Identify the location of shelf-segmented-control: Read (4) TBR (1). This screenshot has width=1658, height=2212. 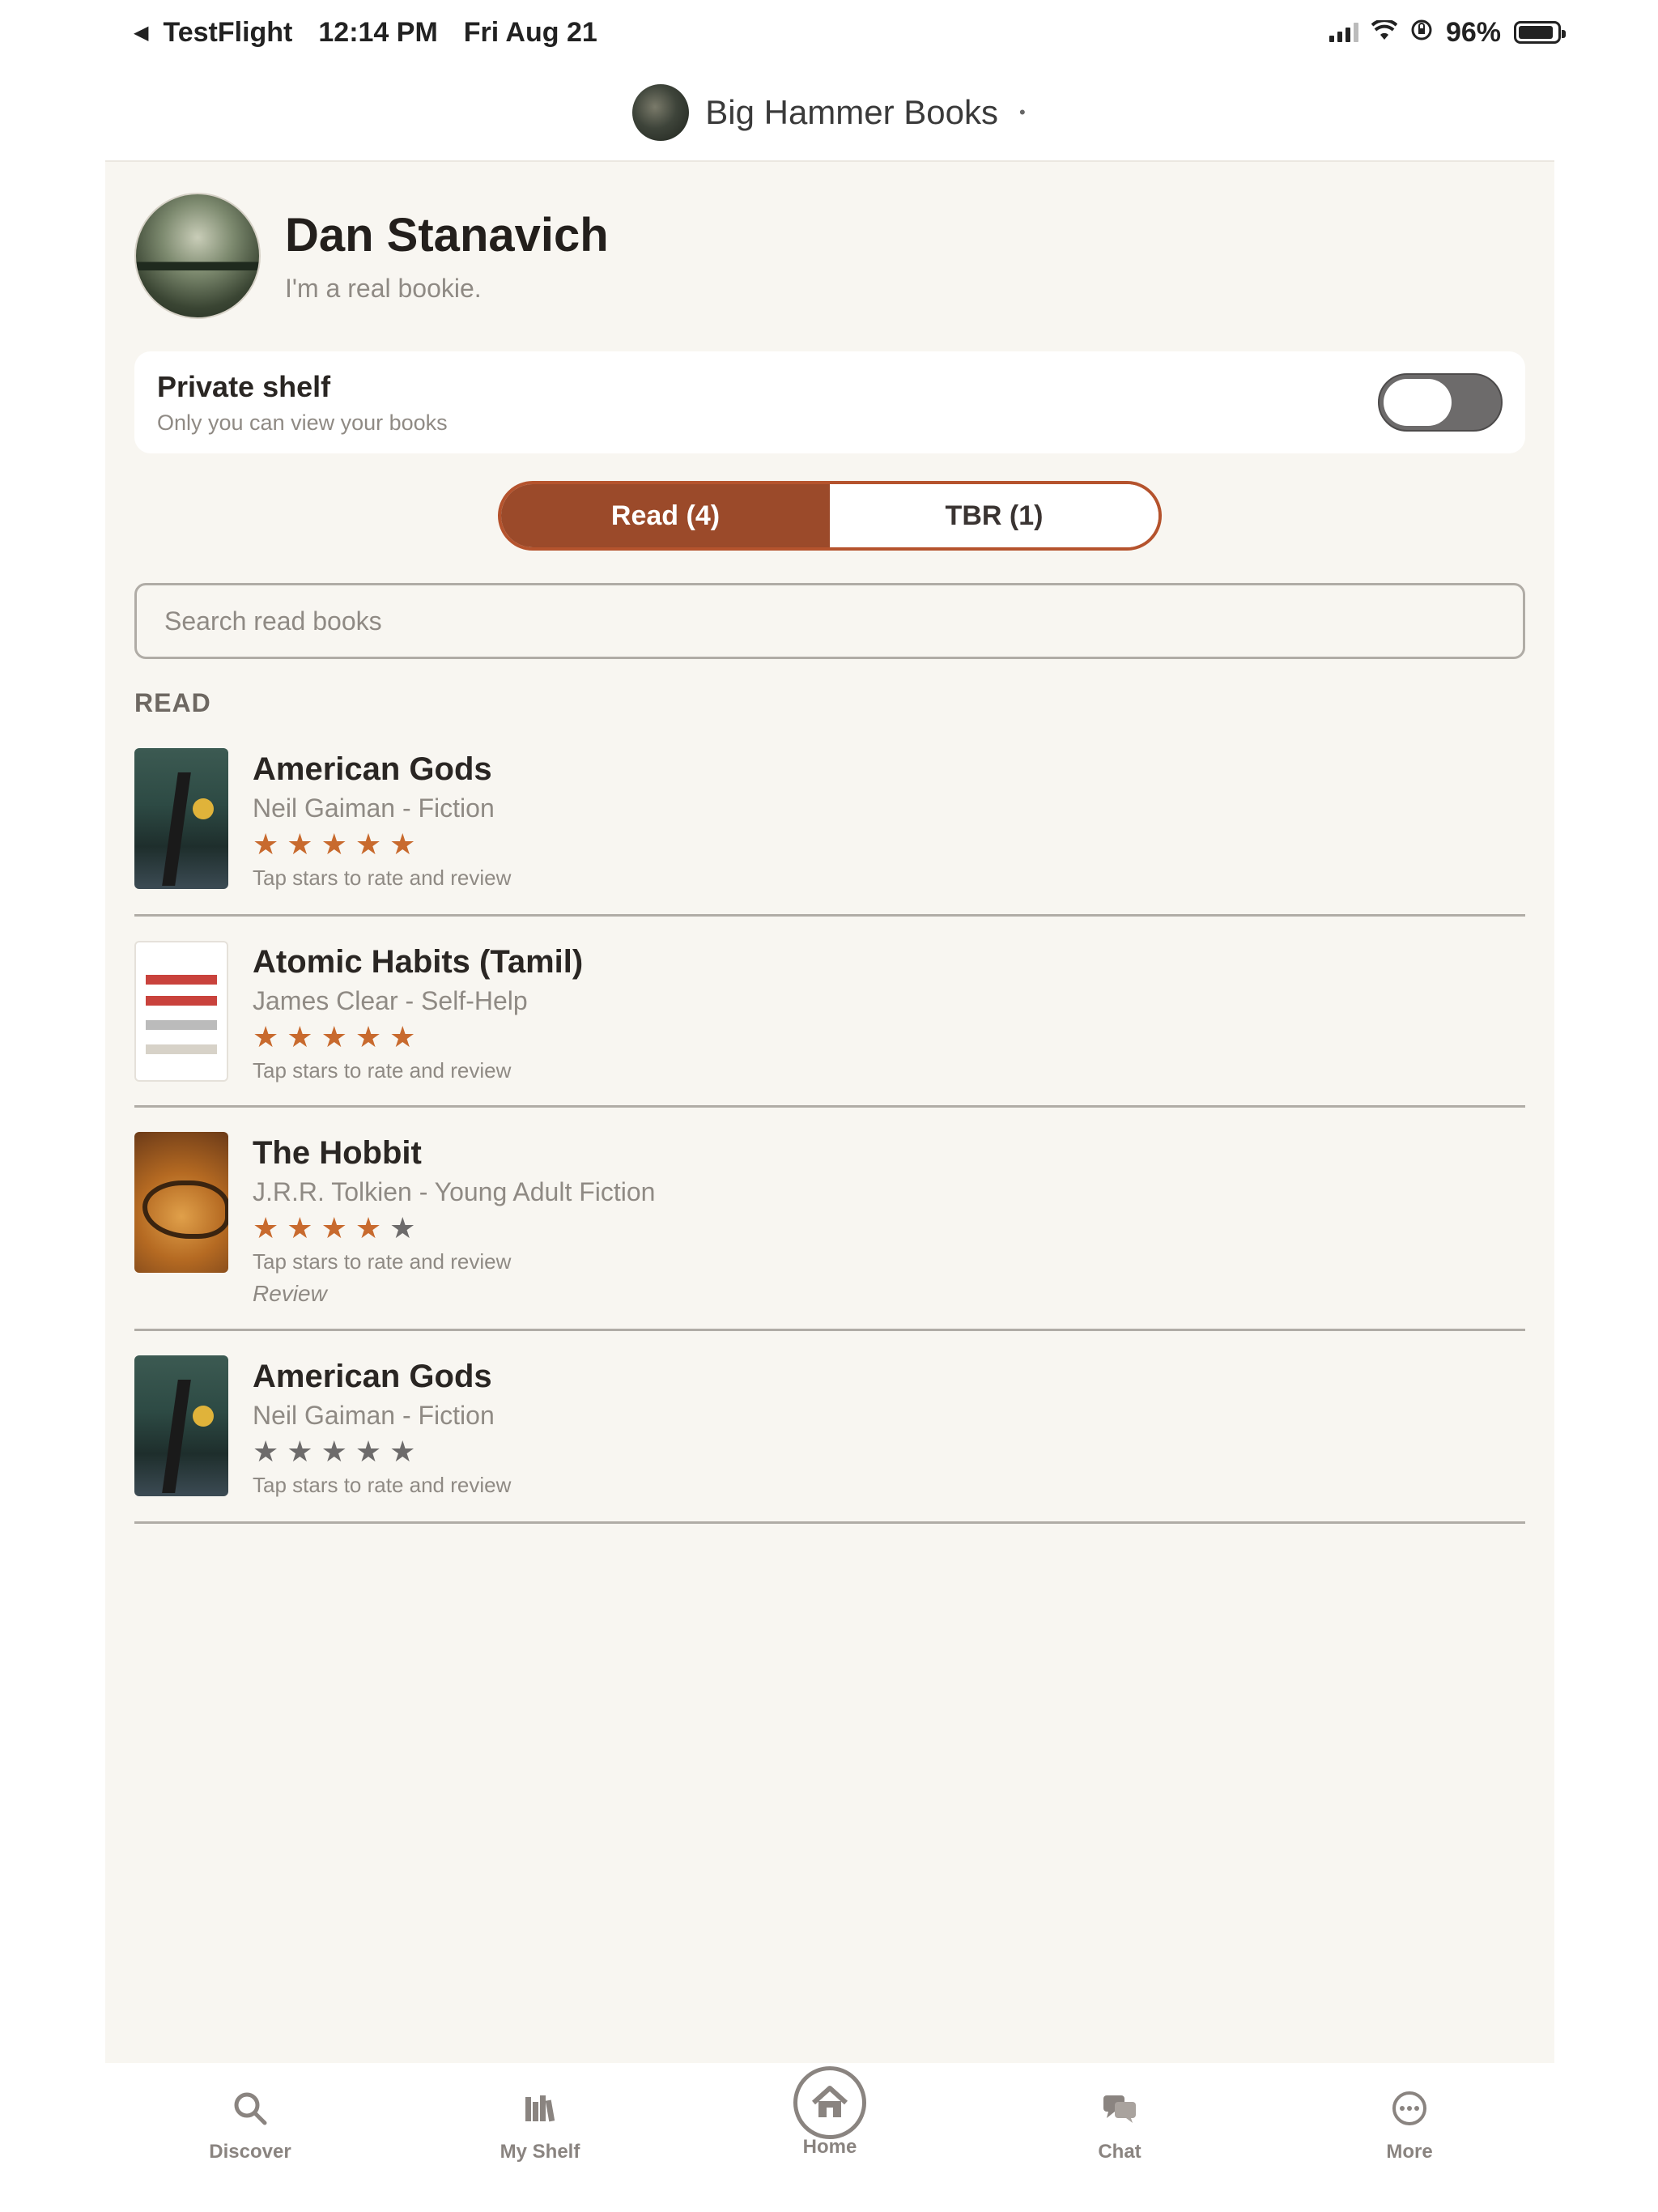
(830, 516).